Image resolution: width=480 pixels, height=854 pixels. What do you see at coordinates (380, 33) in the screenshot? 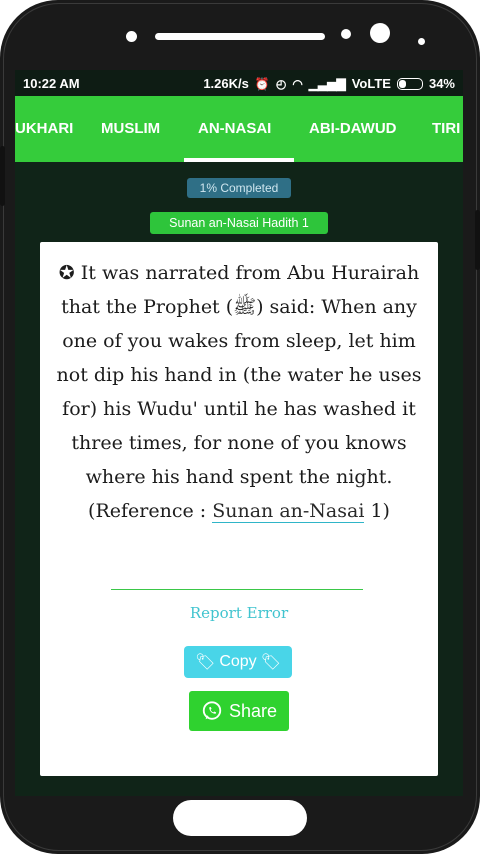
I see `front-camera` at bounding box center [380, 33].